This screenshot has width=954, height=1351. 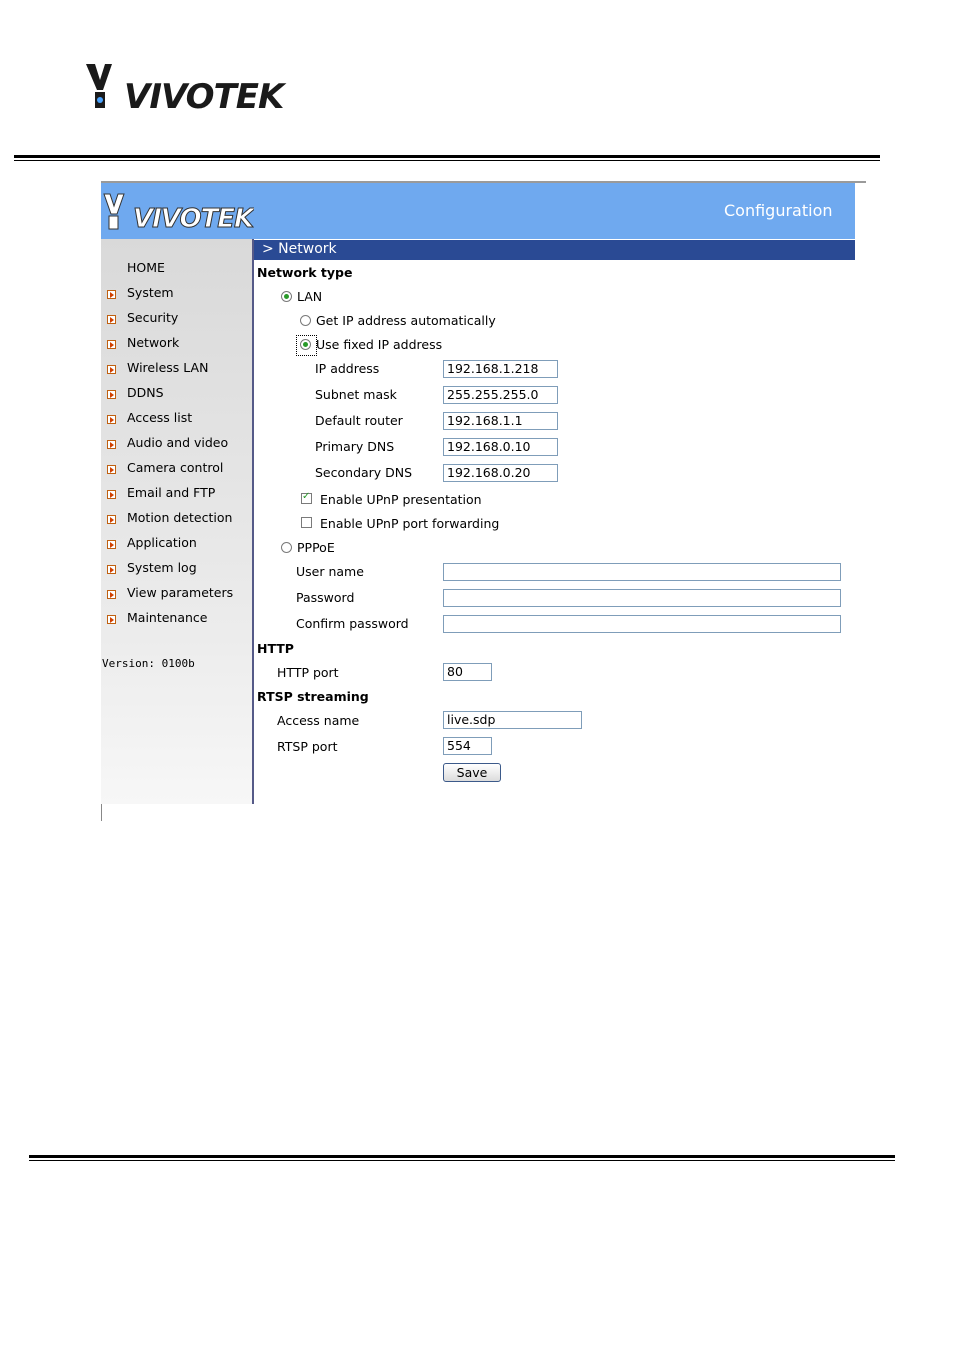 What do you see at coordinates (310, 296) in the screenshot?
I see `lan-label: LAN` at bounding box center [310, 296].